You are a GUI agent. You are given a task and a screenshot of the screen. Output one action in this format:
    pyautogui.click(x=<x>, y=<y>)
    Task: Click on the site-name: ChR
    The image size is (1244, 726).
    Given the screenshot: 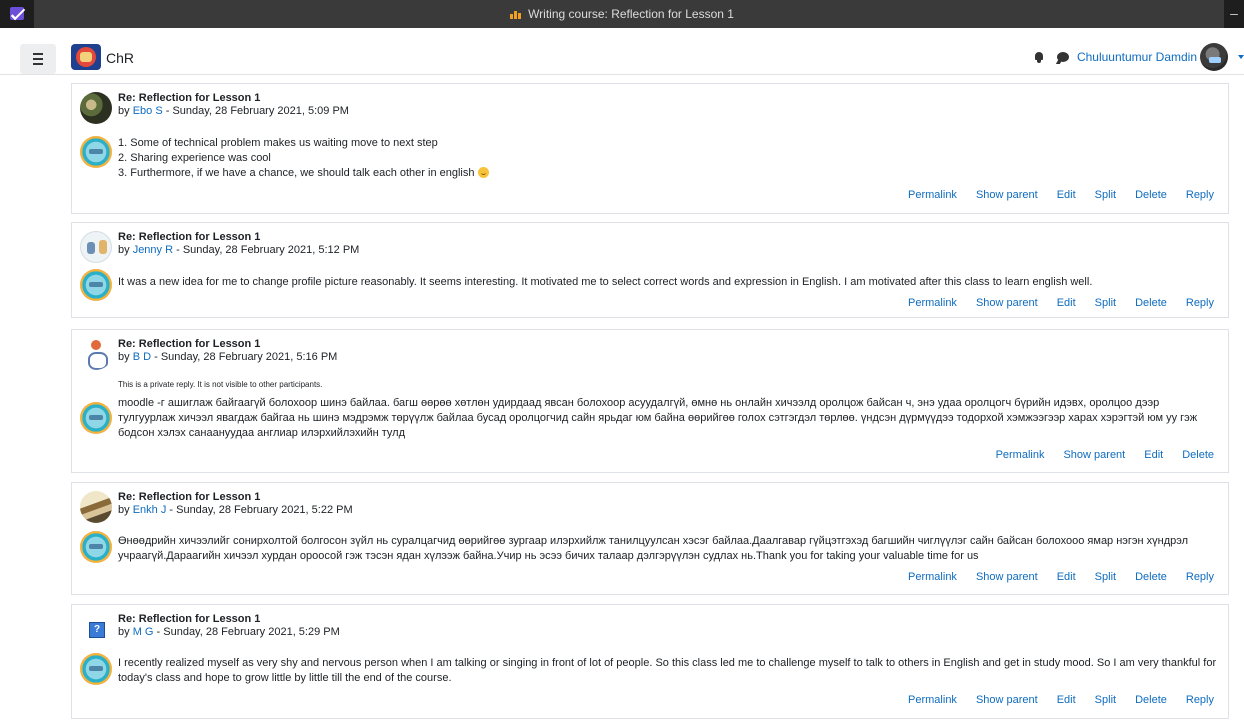 What is the action you would take?
    pyautogui.click(x=120, y=58)
    